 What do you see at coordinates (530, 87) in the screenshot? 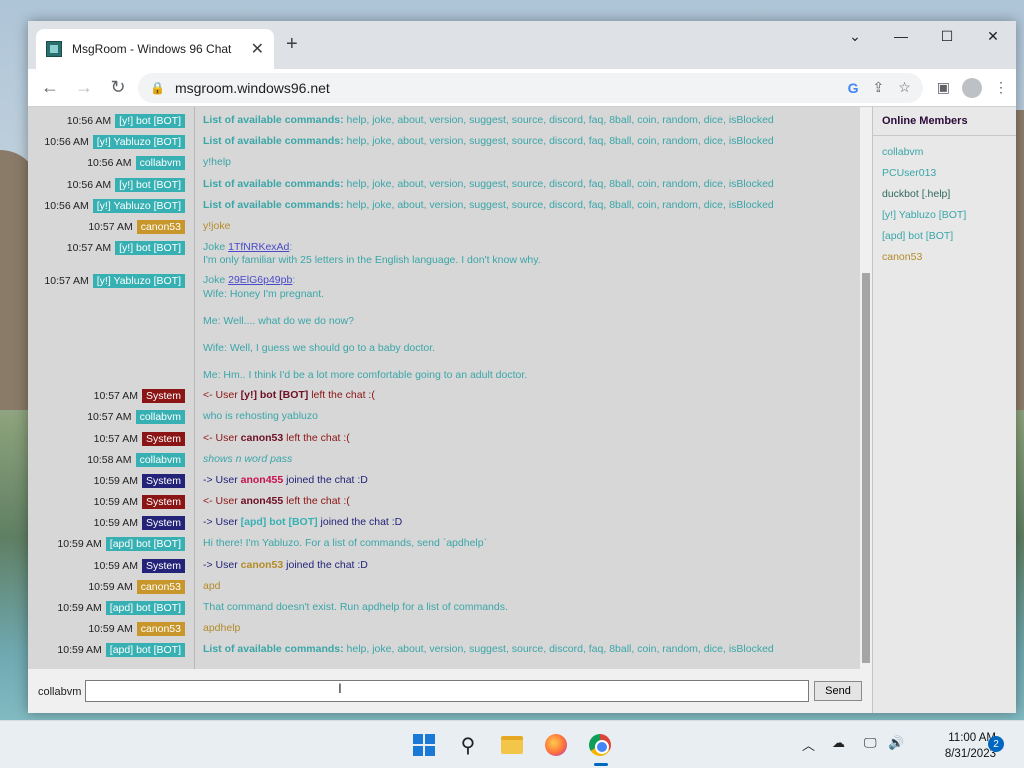
I see `address-bar: 🔒 msgroom.windows96.net G ⇪ ☆` at bounding box center [530, 87].